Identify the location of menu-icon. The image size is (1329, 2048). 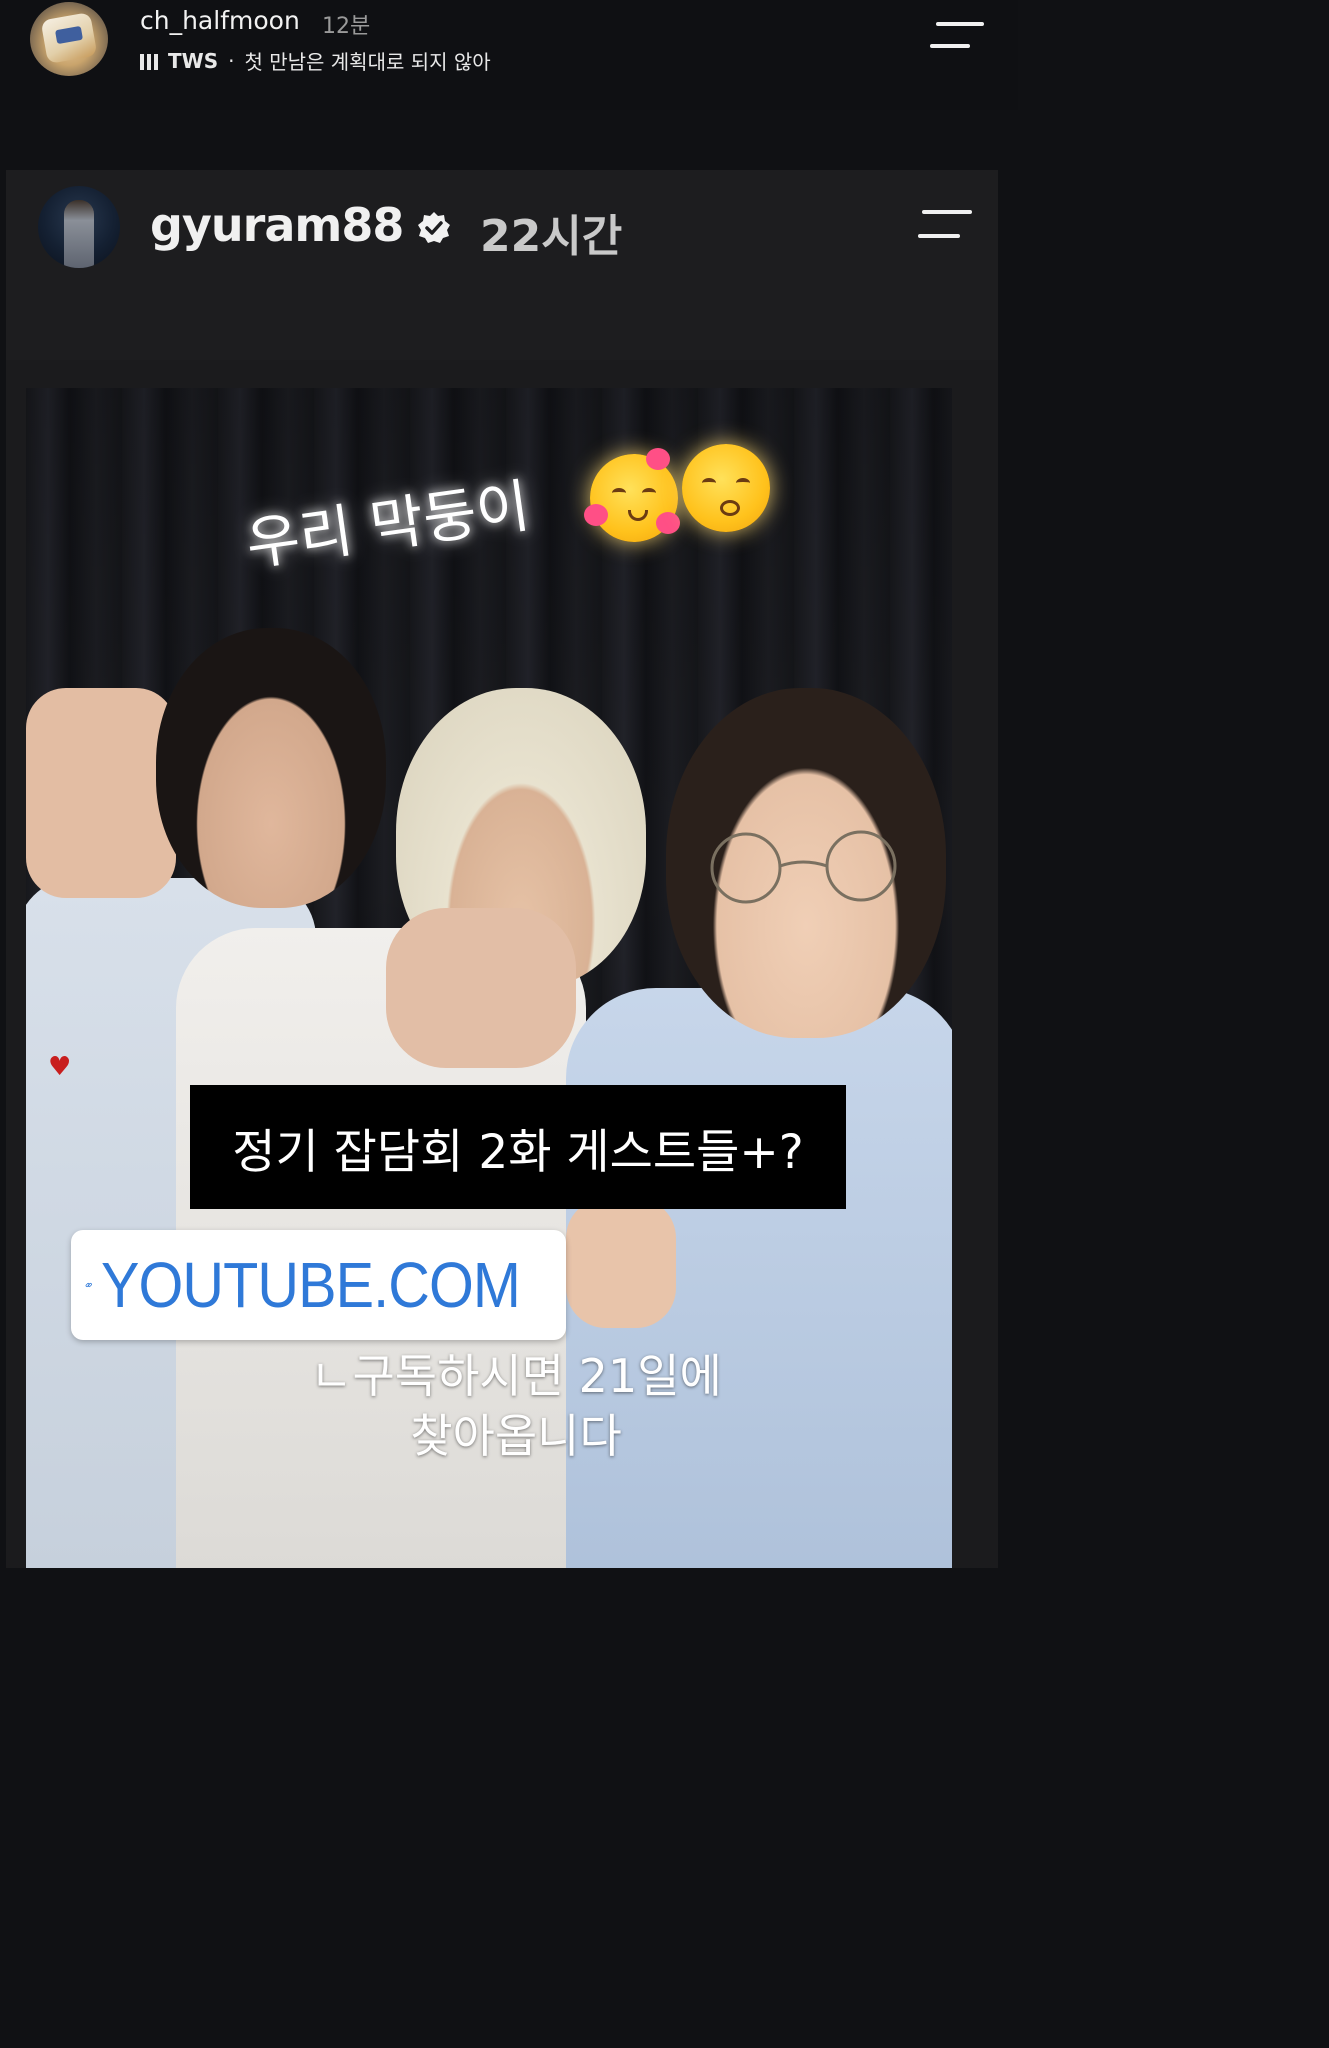
(957, 37).